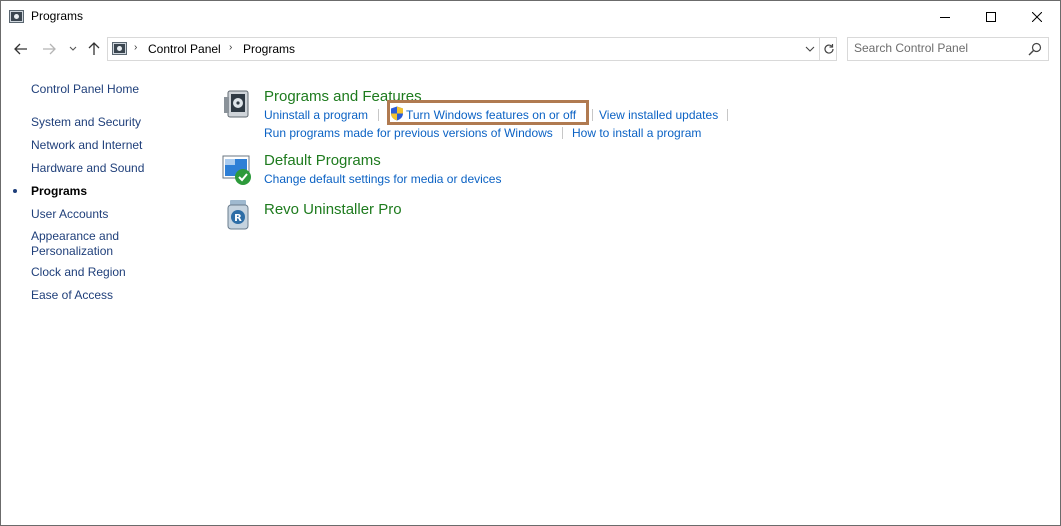 The height and width of the screenshot is (526, 1061). I want to click on close-button, so click(1037, 16).